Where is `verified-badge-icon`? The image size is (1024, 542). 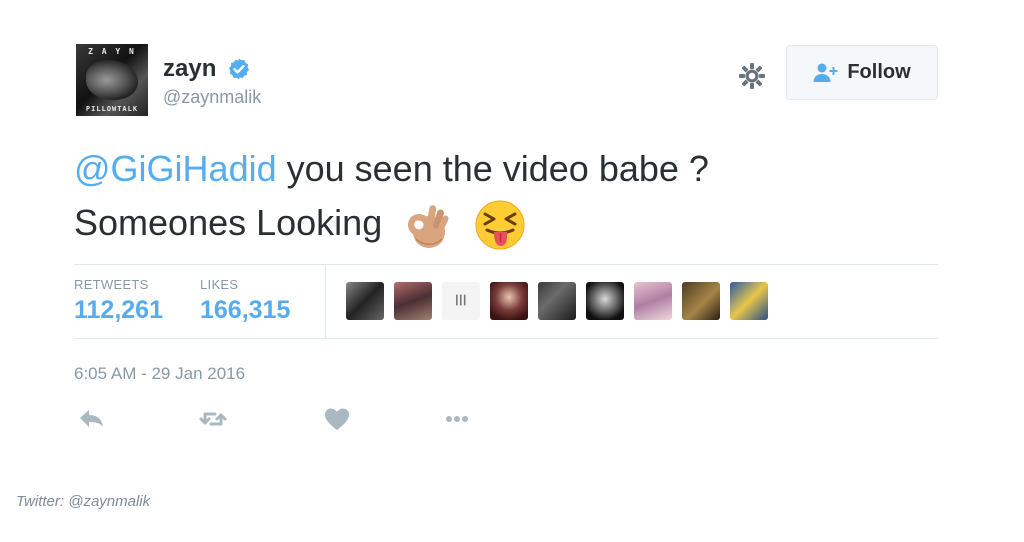 verified-badge-icon is located at coordinates (238, 69).